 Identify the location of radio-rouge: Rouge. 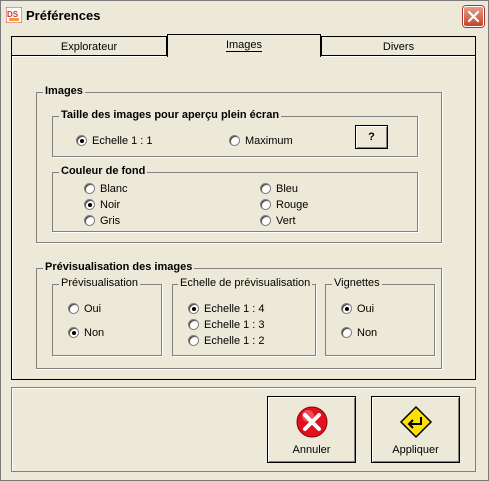
(284, 205).